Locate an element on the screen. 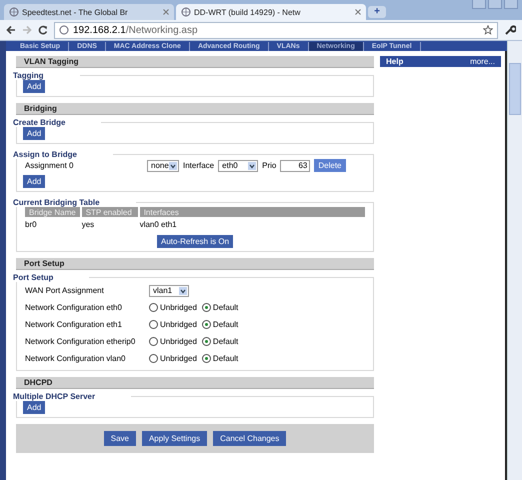 Image resolution: width=522 pixels, height=480 pixels. section-header: Bridging is located at coordinates (195, 109).